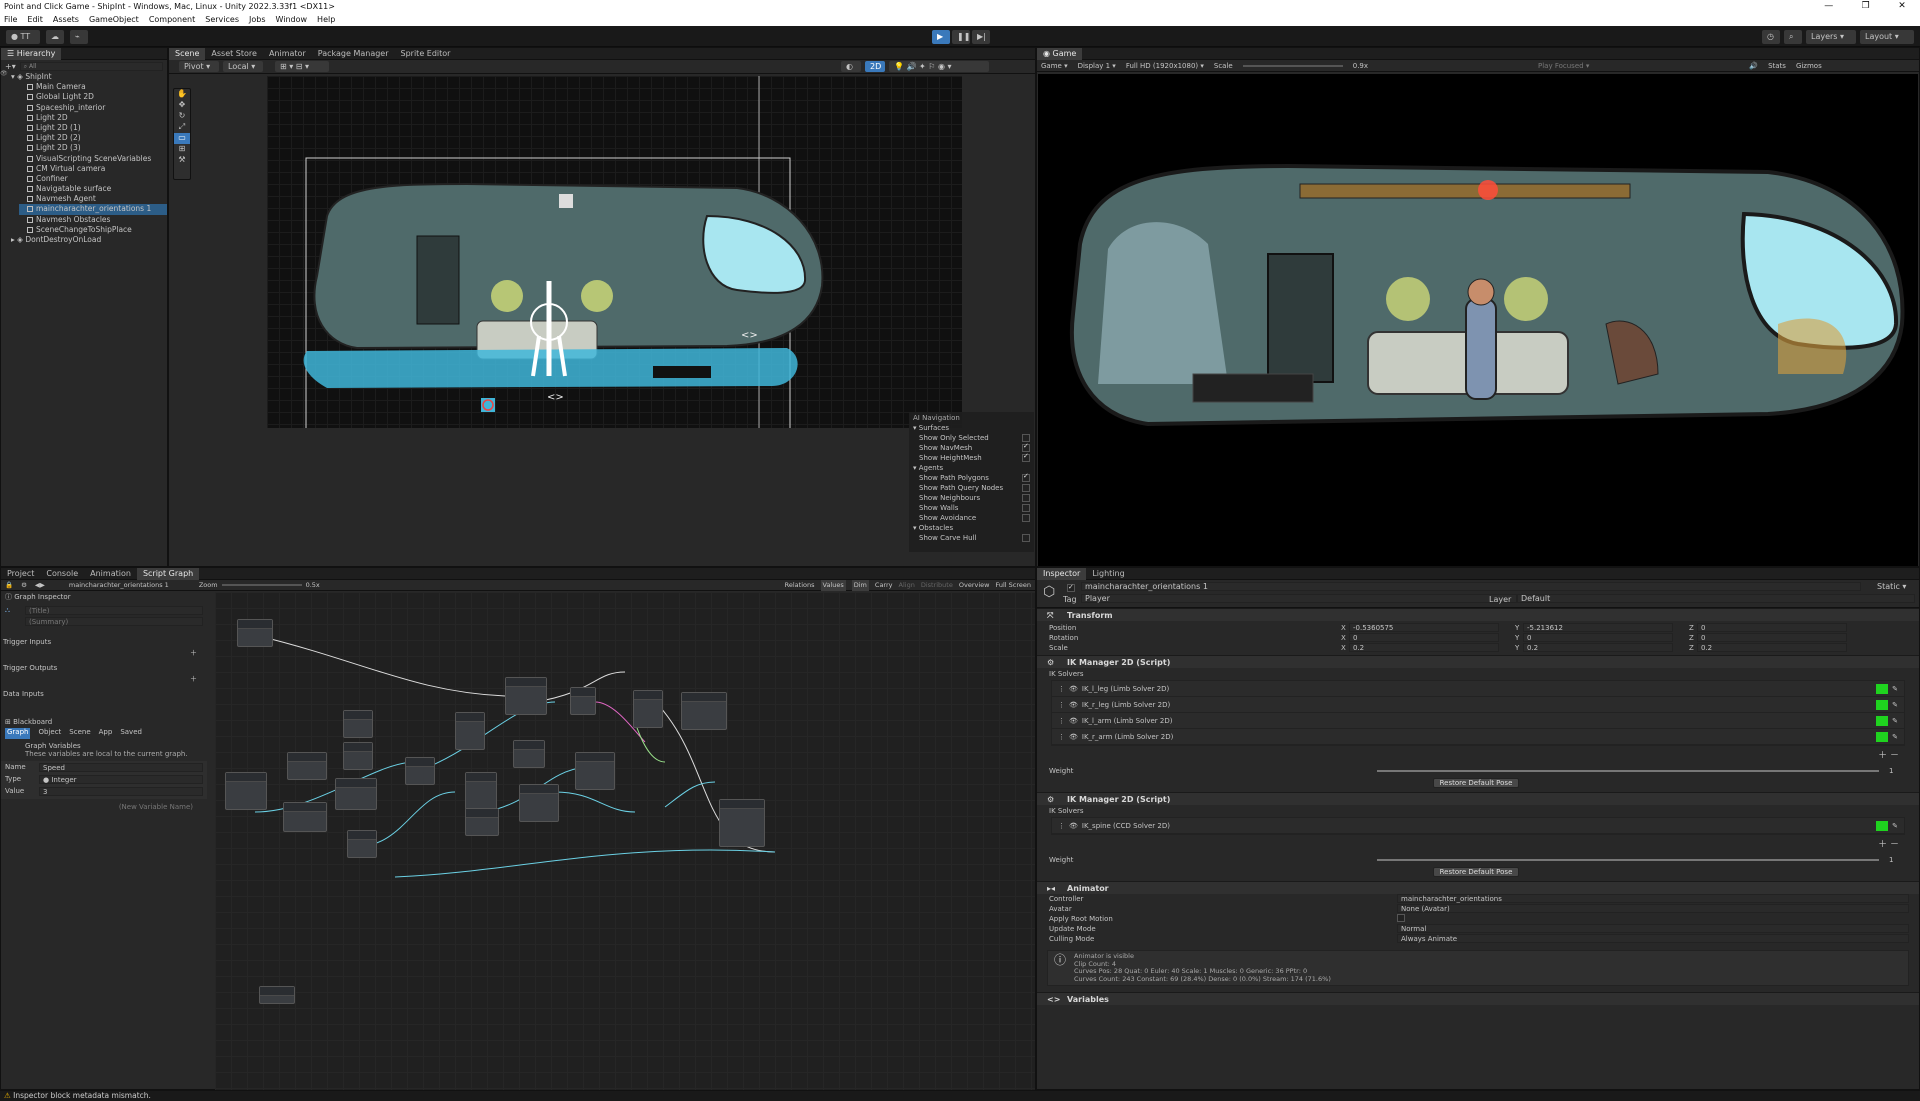  I want to click on ik-solver-row: ⋮ 👁 IK_l_arm (Limb Solver 2D) ✎, so click(1478, 721).